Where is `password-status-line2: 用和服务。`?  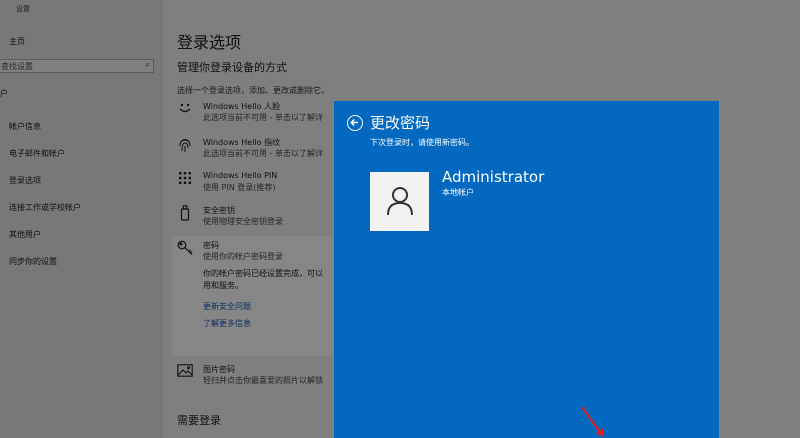 password-status-line2: 用和服务。 is located at coordinates (223, 285).